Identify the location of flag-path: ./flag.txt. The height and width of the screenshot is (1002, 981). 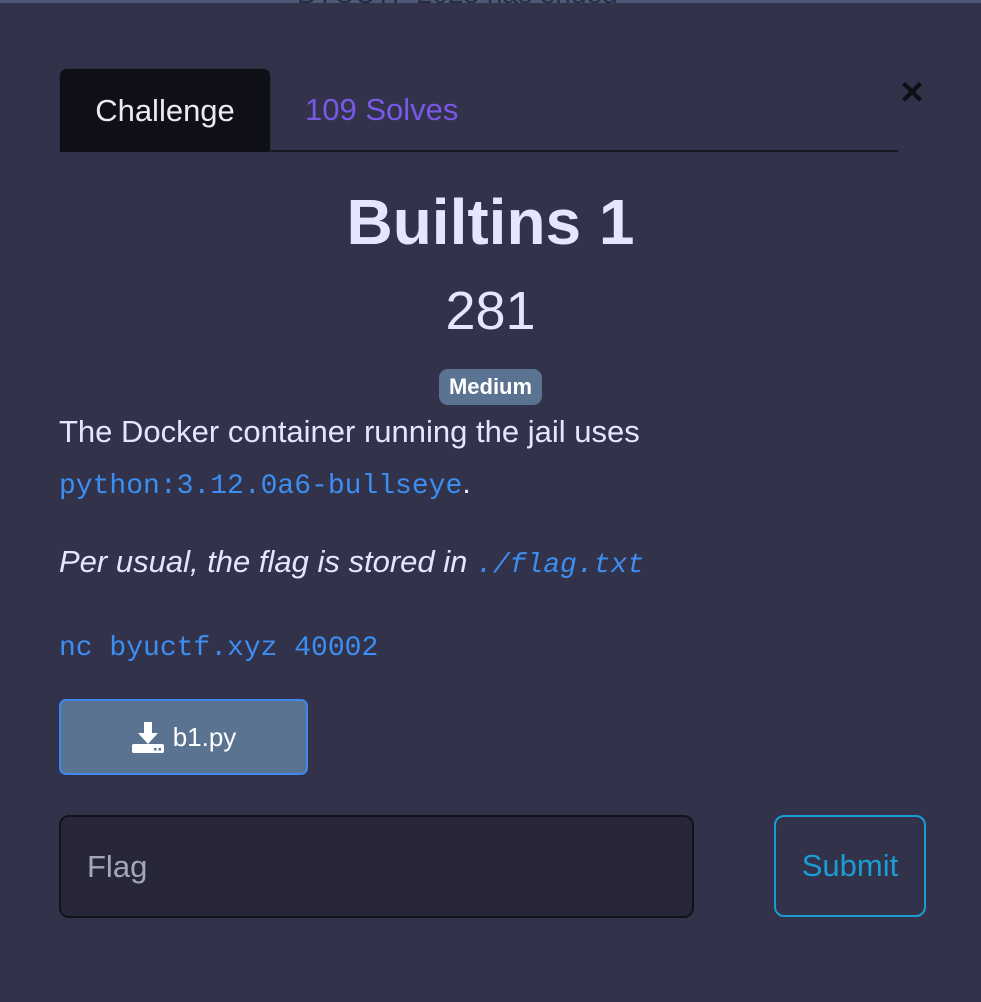
(560, 565).